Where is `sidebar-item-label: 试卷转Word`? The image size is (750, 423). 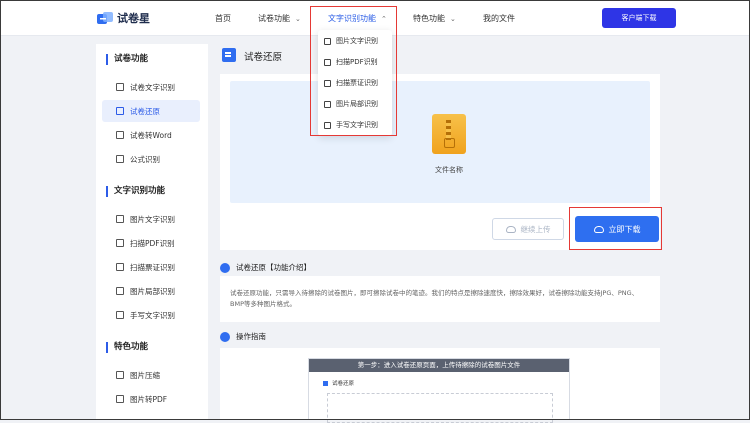
sidebar-item-label: 试卷转Word is located at coordinates (151, 135).